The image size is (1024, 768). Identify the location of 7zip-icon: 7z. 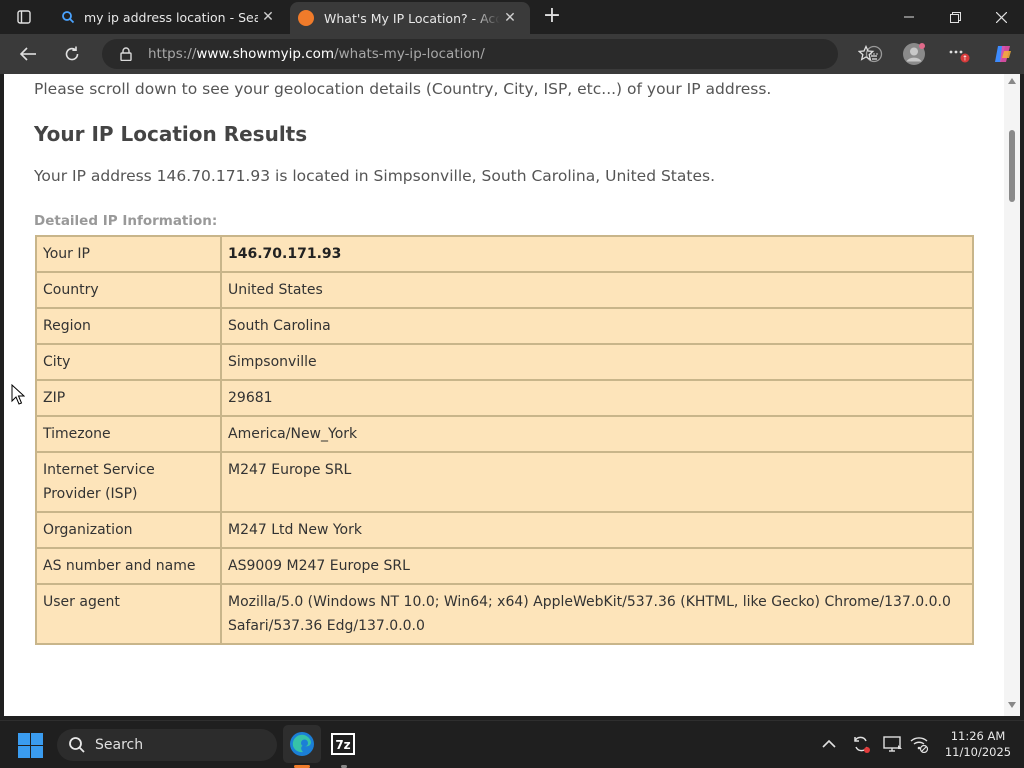
(343, 744).